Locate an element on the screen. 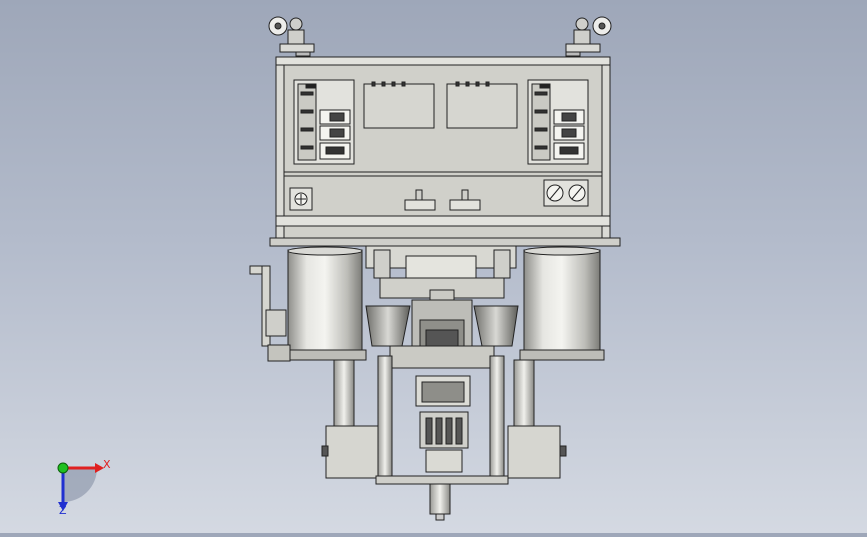  triad-shading is located at coordinates (80, 485).